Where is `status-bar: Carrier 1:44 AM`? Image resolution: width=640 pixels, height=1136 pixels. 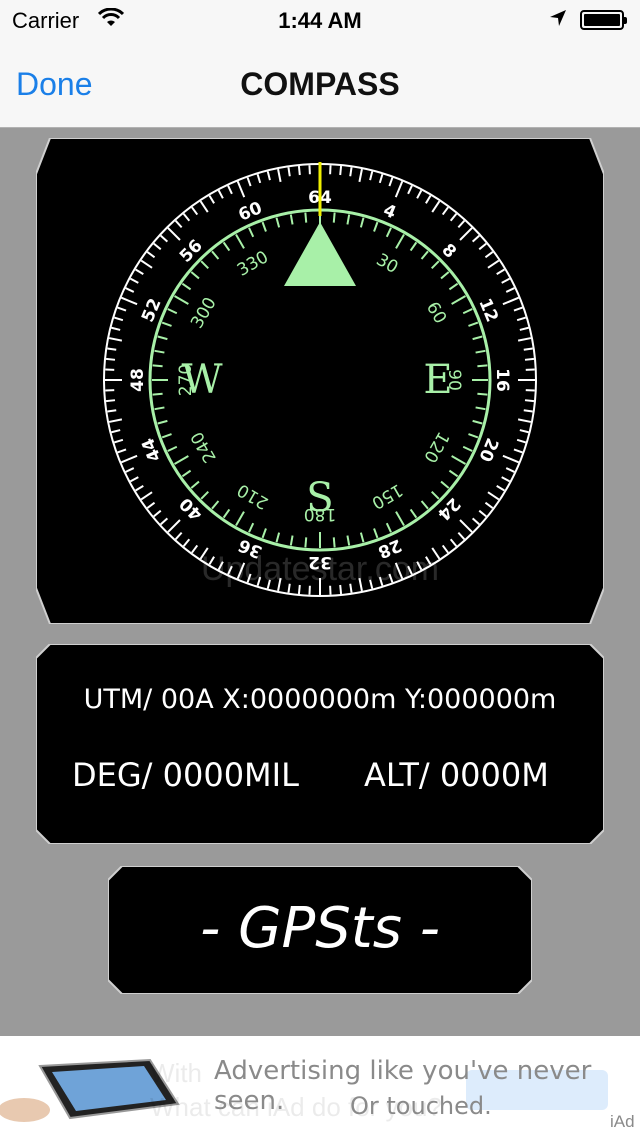
status-bar: Carrier 1:44 AM is located at coordinates (320, 20).